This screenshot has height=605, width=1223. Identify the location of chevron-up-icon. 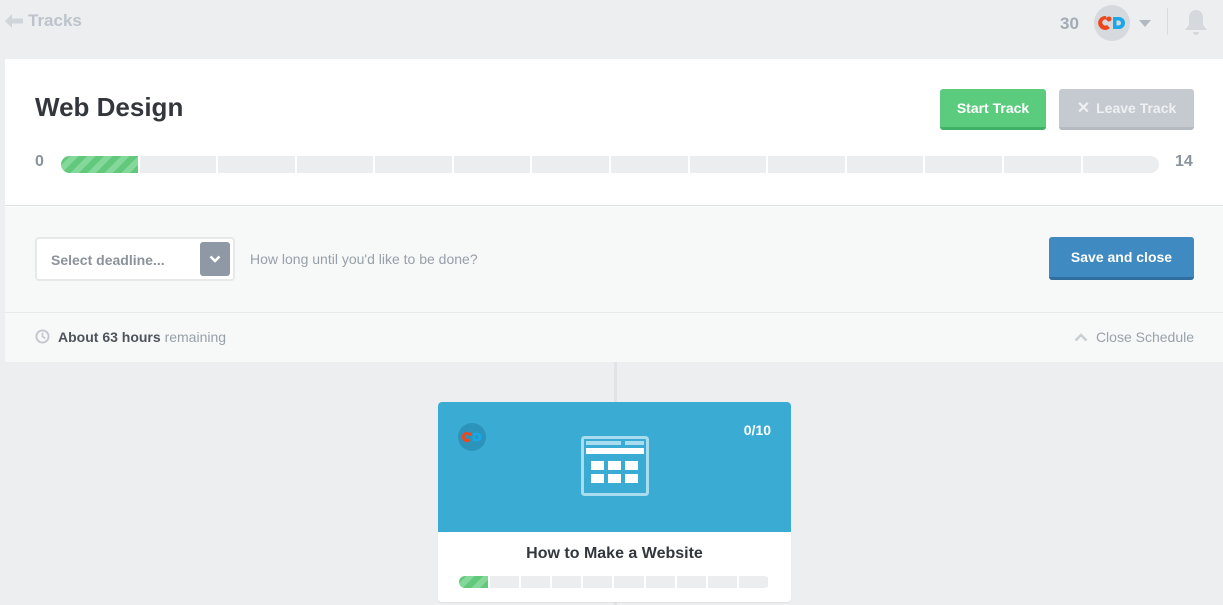
(1081, 336).